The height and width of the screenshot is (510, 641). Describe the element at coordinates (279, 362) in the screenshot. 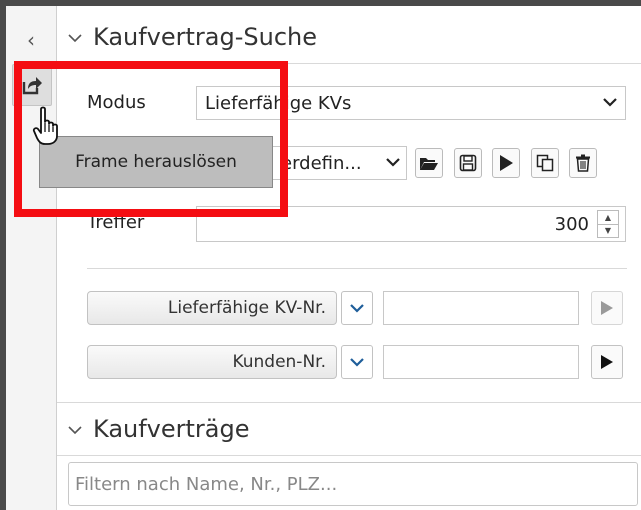

I see `criterion-label: Kunden-Nr.` at that location.